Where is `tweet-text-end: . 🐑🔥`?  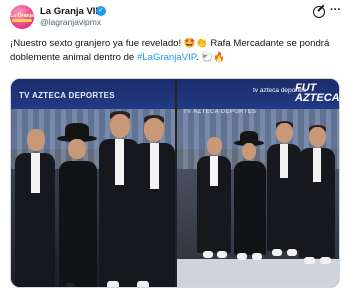 tweet-text-end: . 🐑🔥 is located at coordinates (210, 57).